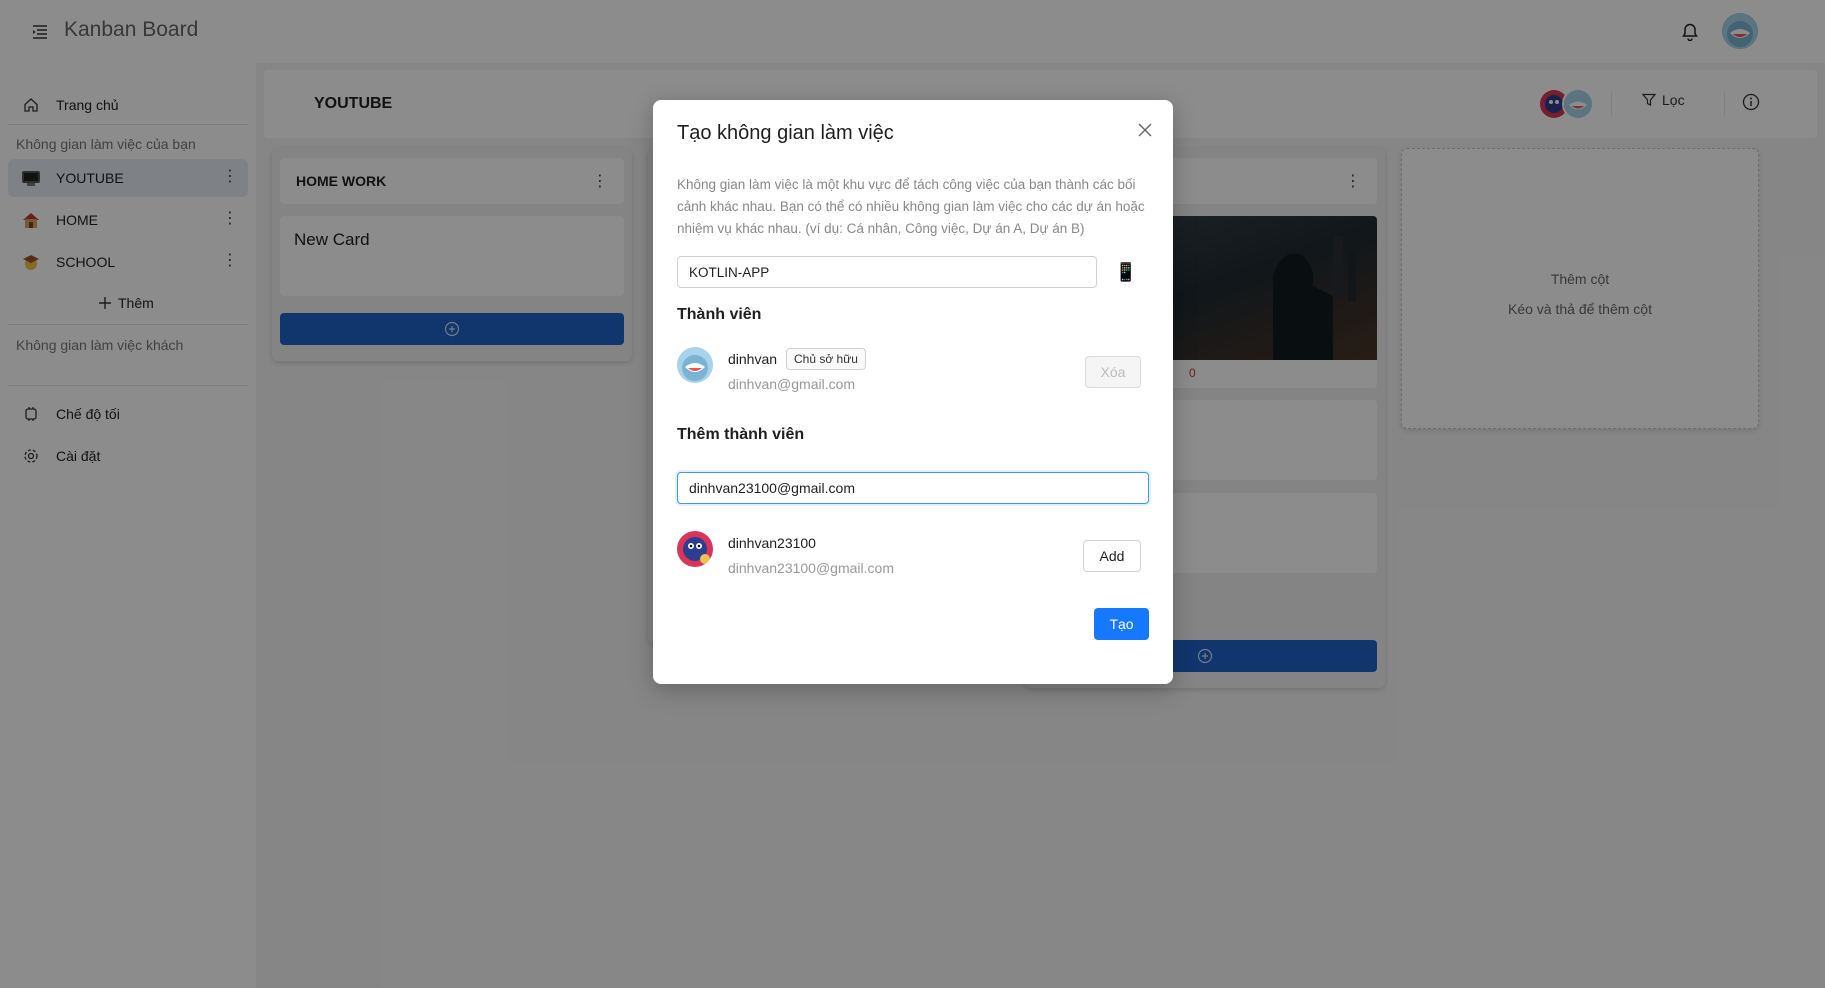 The image size is (1825, 988). Describe the element at coordinates (1112, 556) in the screenshot. I see `add-member-button: Add` at that location.